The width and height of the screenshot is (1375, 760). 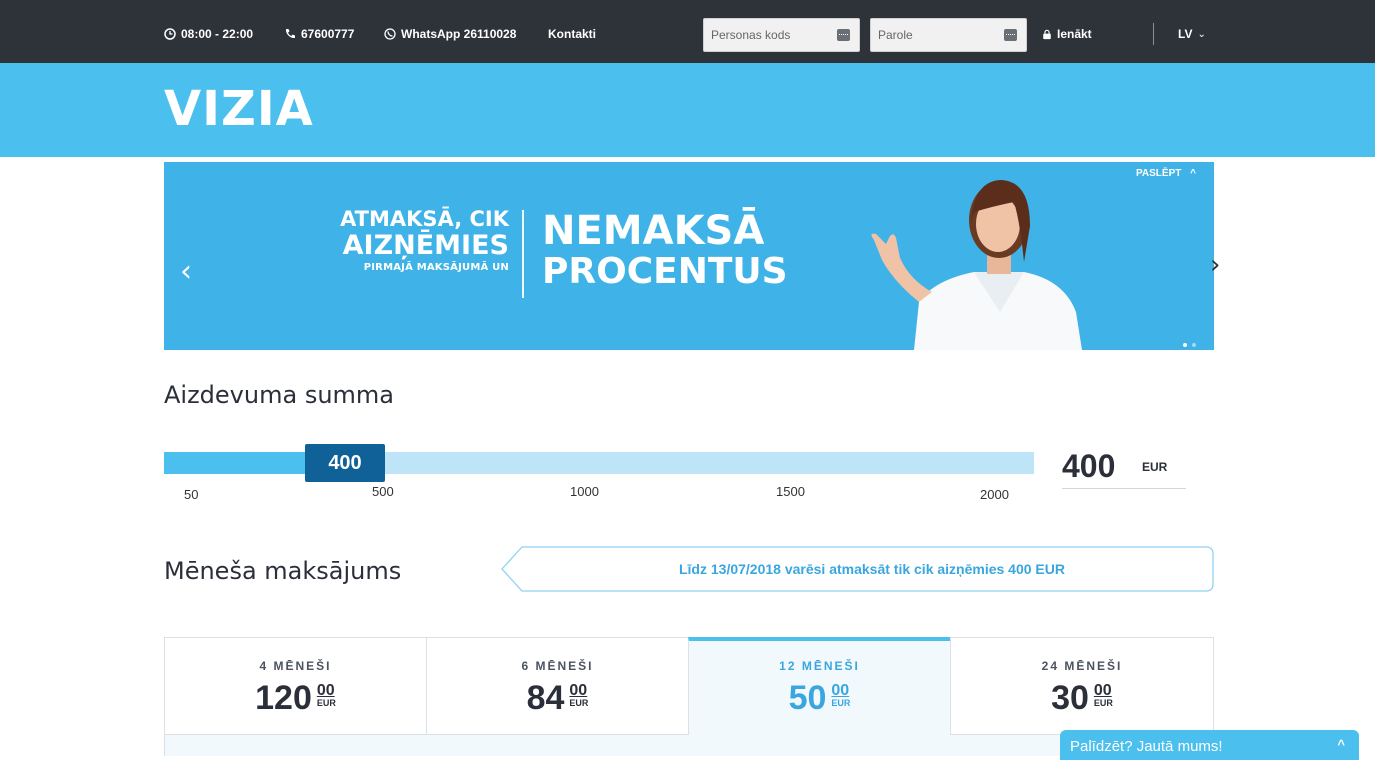 What do you see at coordinates (1047, 34) in the screenshot?
I see `lock-icon` at bounding box center [1047, 34].